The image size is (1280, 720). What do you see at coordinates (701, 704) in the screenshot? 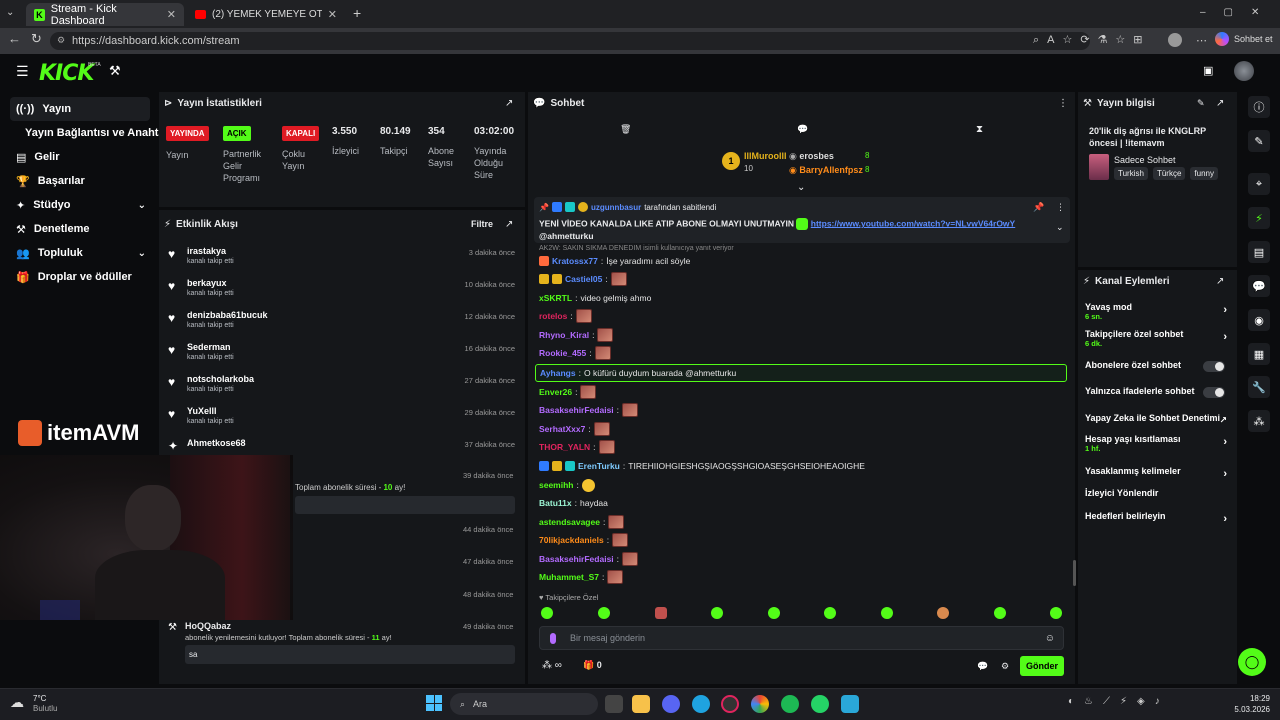
I see `edge-icon` at bounding box center [701, 704].